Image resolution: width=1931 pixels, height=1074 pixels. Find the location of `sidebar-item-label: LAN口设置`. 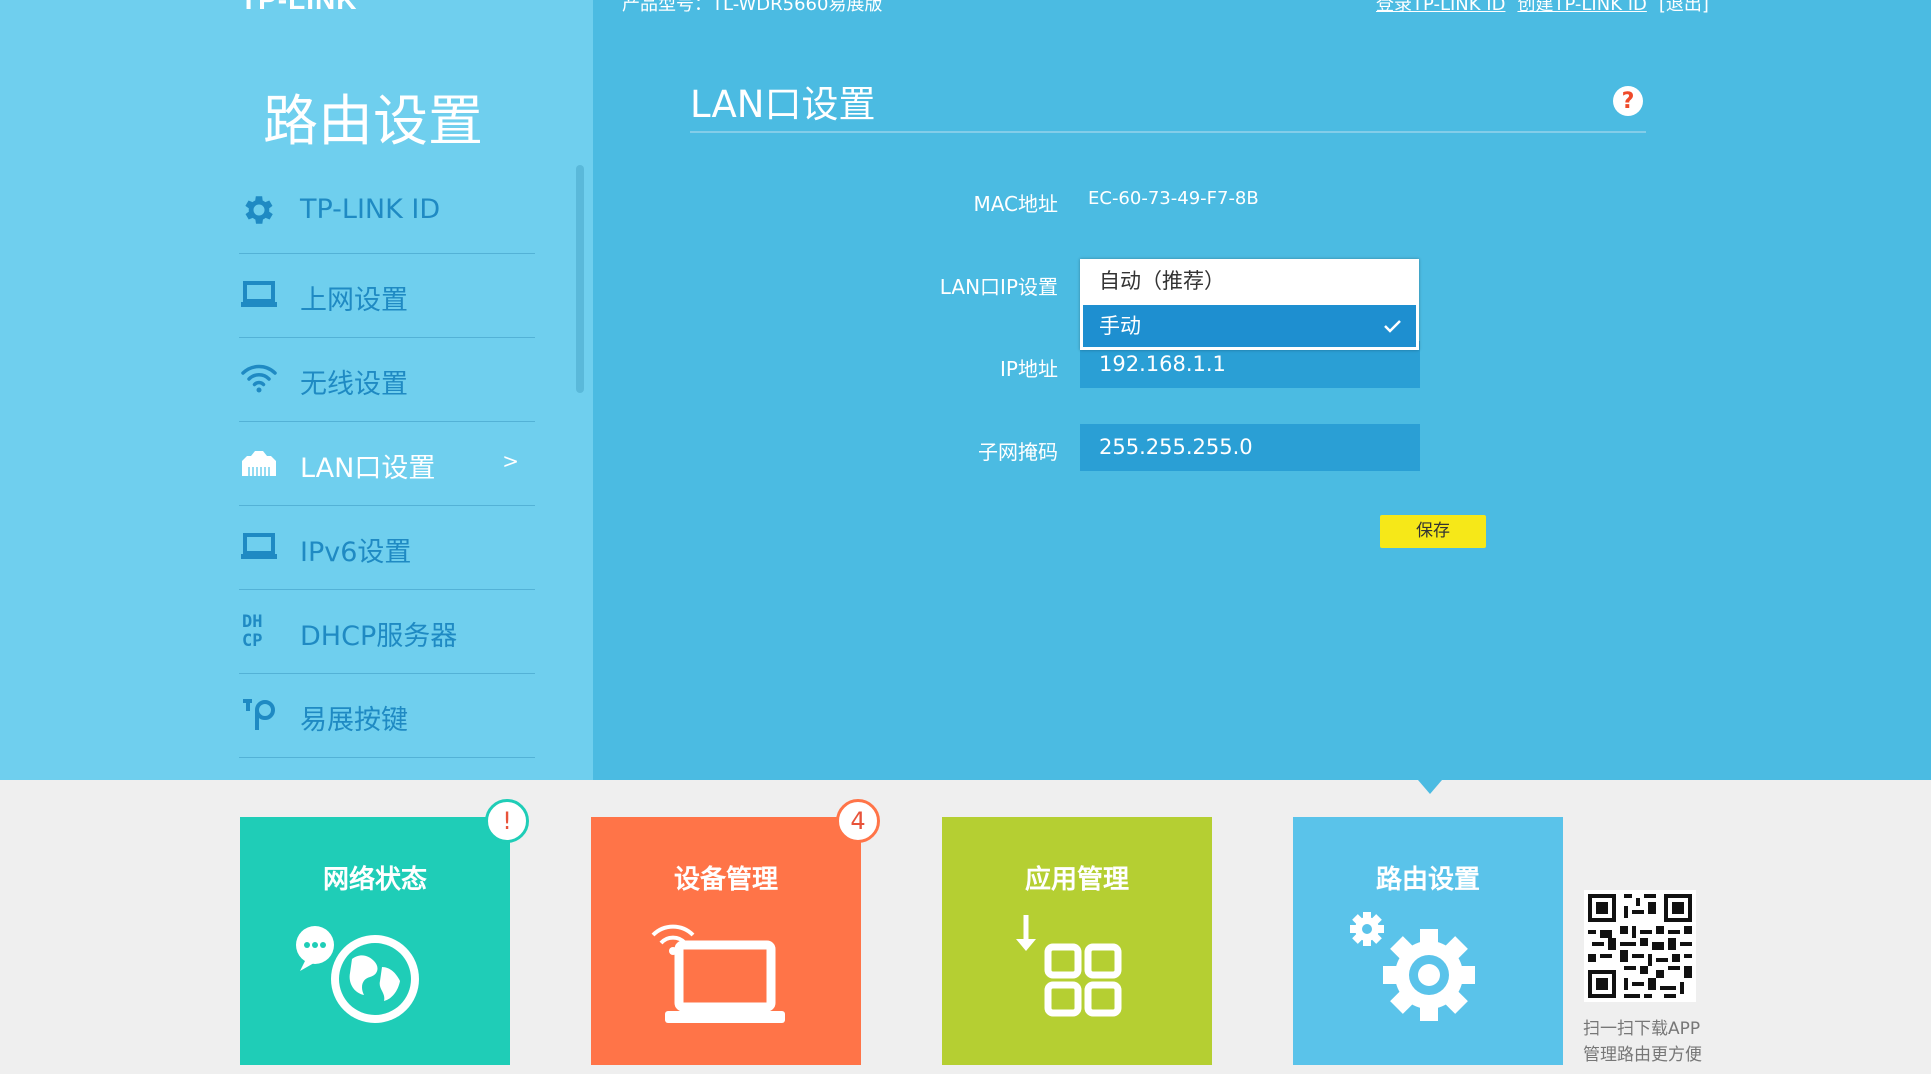

sidebar-item-label: LAN口设置 is located at coordinates (368, 468).